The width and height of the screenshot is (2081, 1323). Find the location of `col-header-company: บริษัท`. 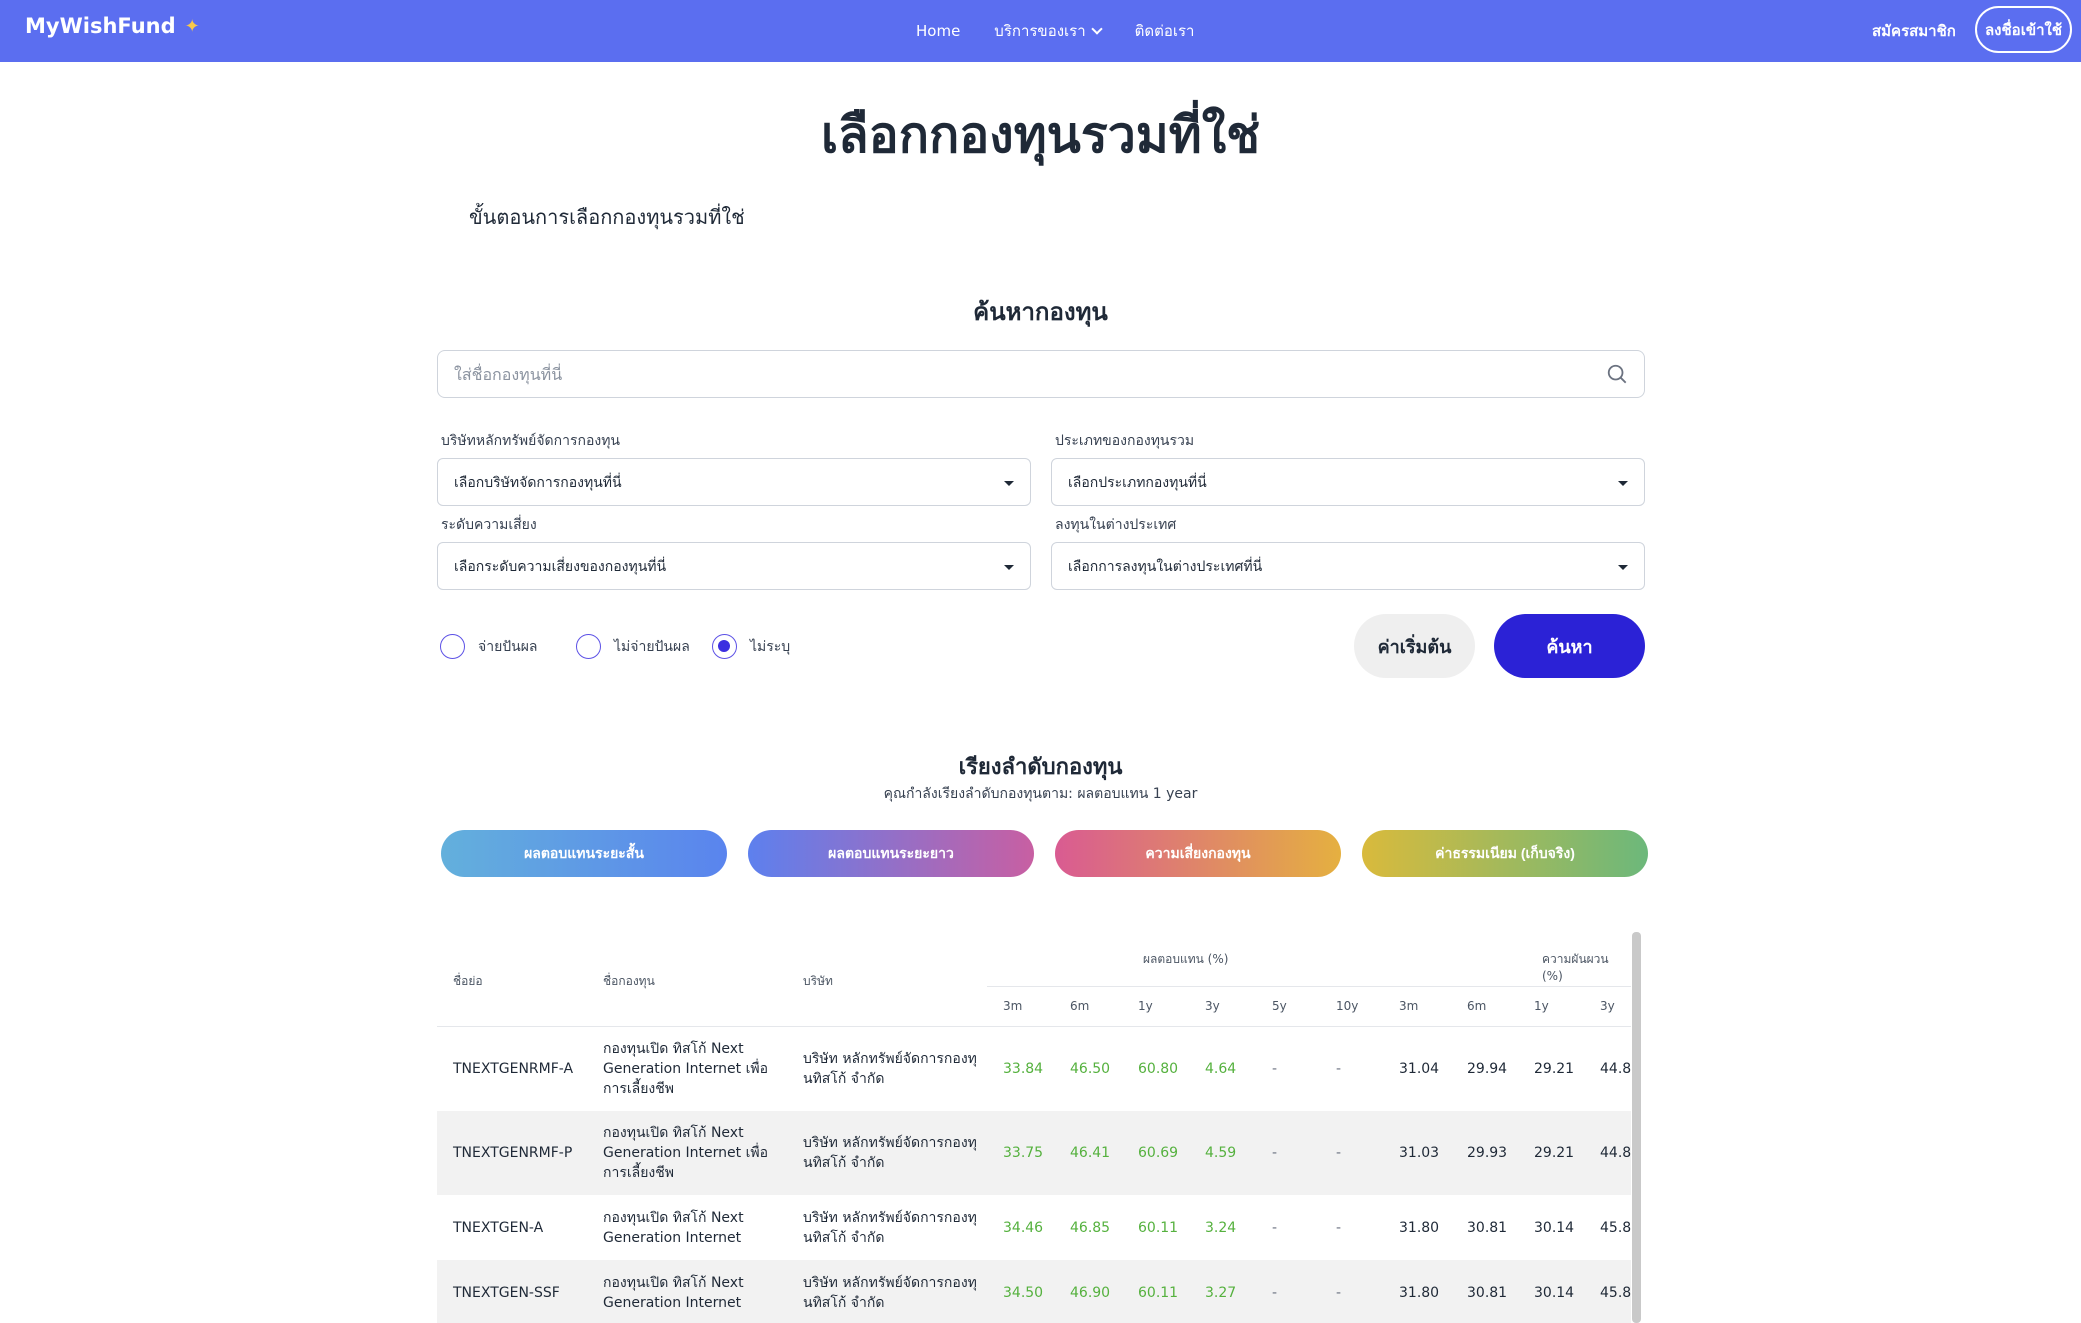

col-header-company: บริษัท is located at coordinates (818, 981).